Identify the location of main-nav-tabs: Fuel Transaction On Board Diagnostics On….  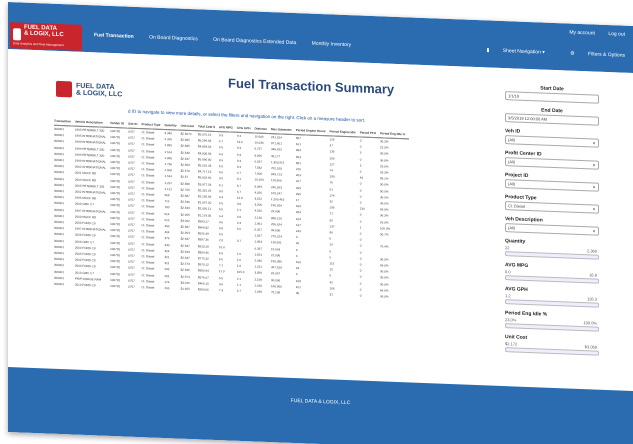
(229, 40).